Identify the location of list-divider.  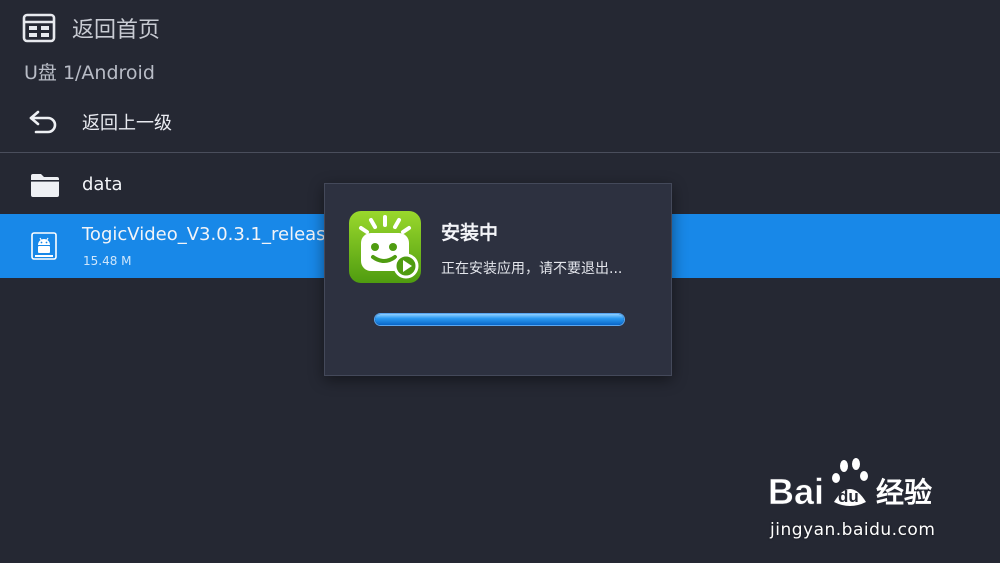
(500, 152).